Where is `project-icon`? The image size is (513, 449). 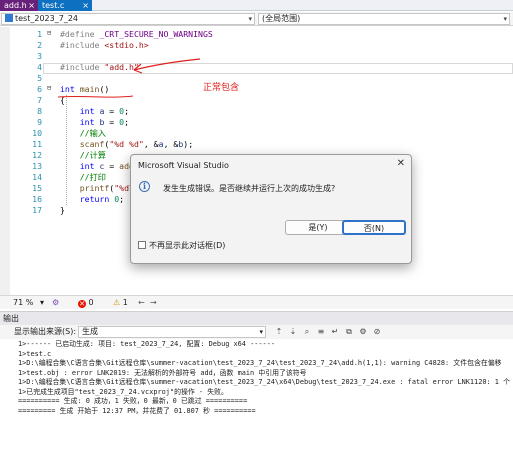 project-icon is located at coordinates (9, 18).